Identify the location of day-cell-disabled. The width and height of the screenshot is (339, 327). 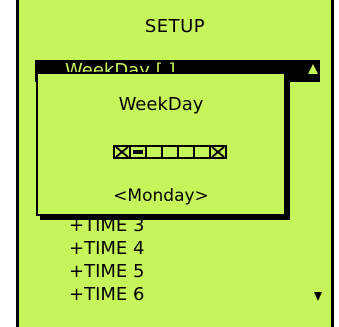
(218, 152).